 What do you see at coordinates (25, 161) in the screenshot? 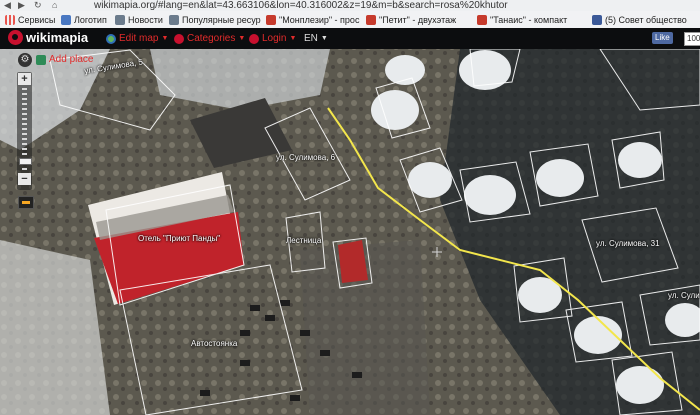
I see `zoom-handle` at bounding box center [25, 161].